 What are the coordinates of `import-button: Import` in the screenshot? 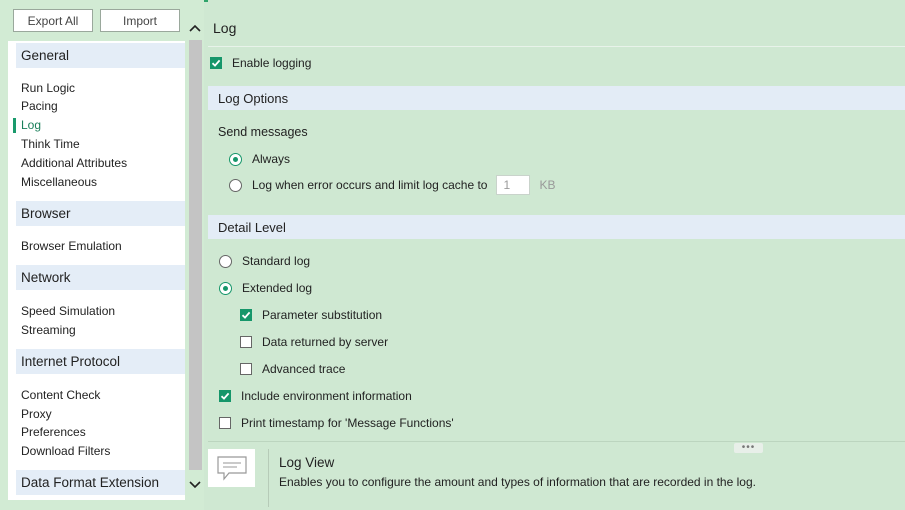 It's located at (140, 20).